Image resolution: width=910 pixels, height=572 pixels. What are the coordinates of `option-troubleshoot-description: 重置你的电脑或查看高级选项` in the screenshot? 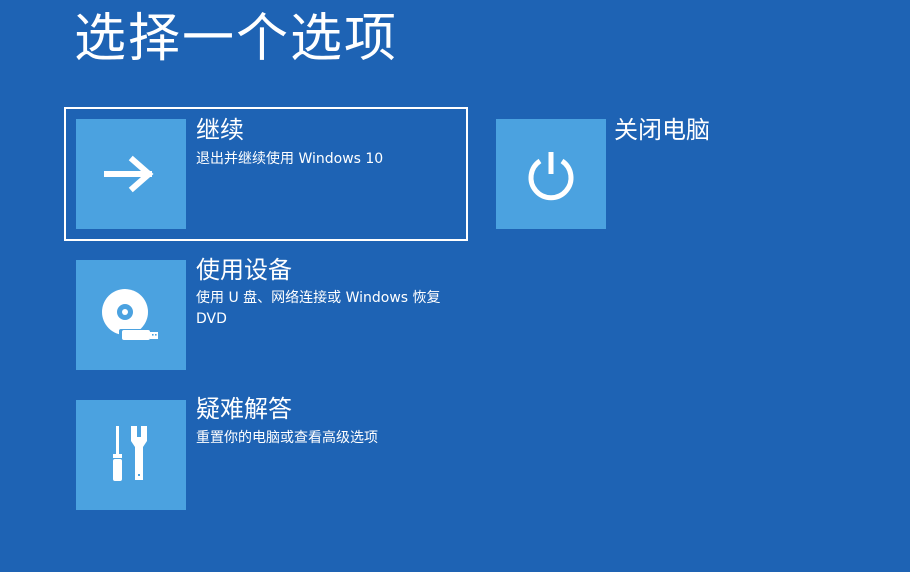 It's located at (287, 438).